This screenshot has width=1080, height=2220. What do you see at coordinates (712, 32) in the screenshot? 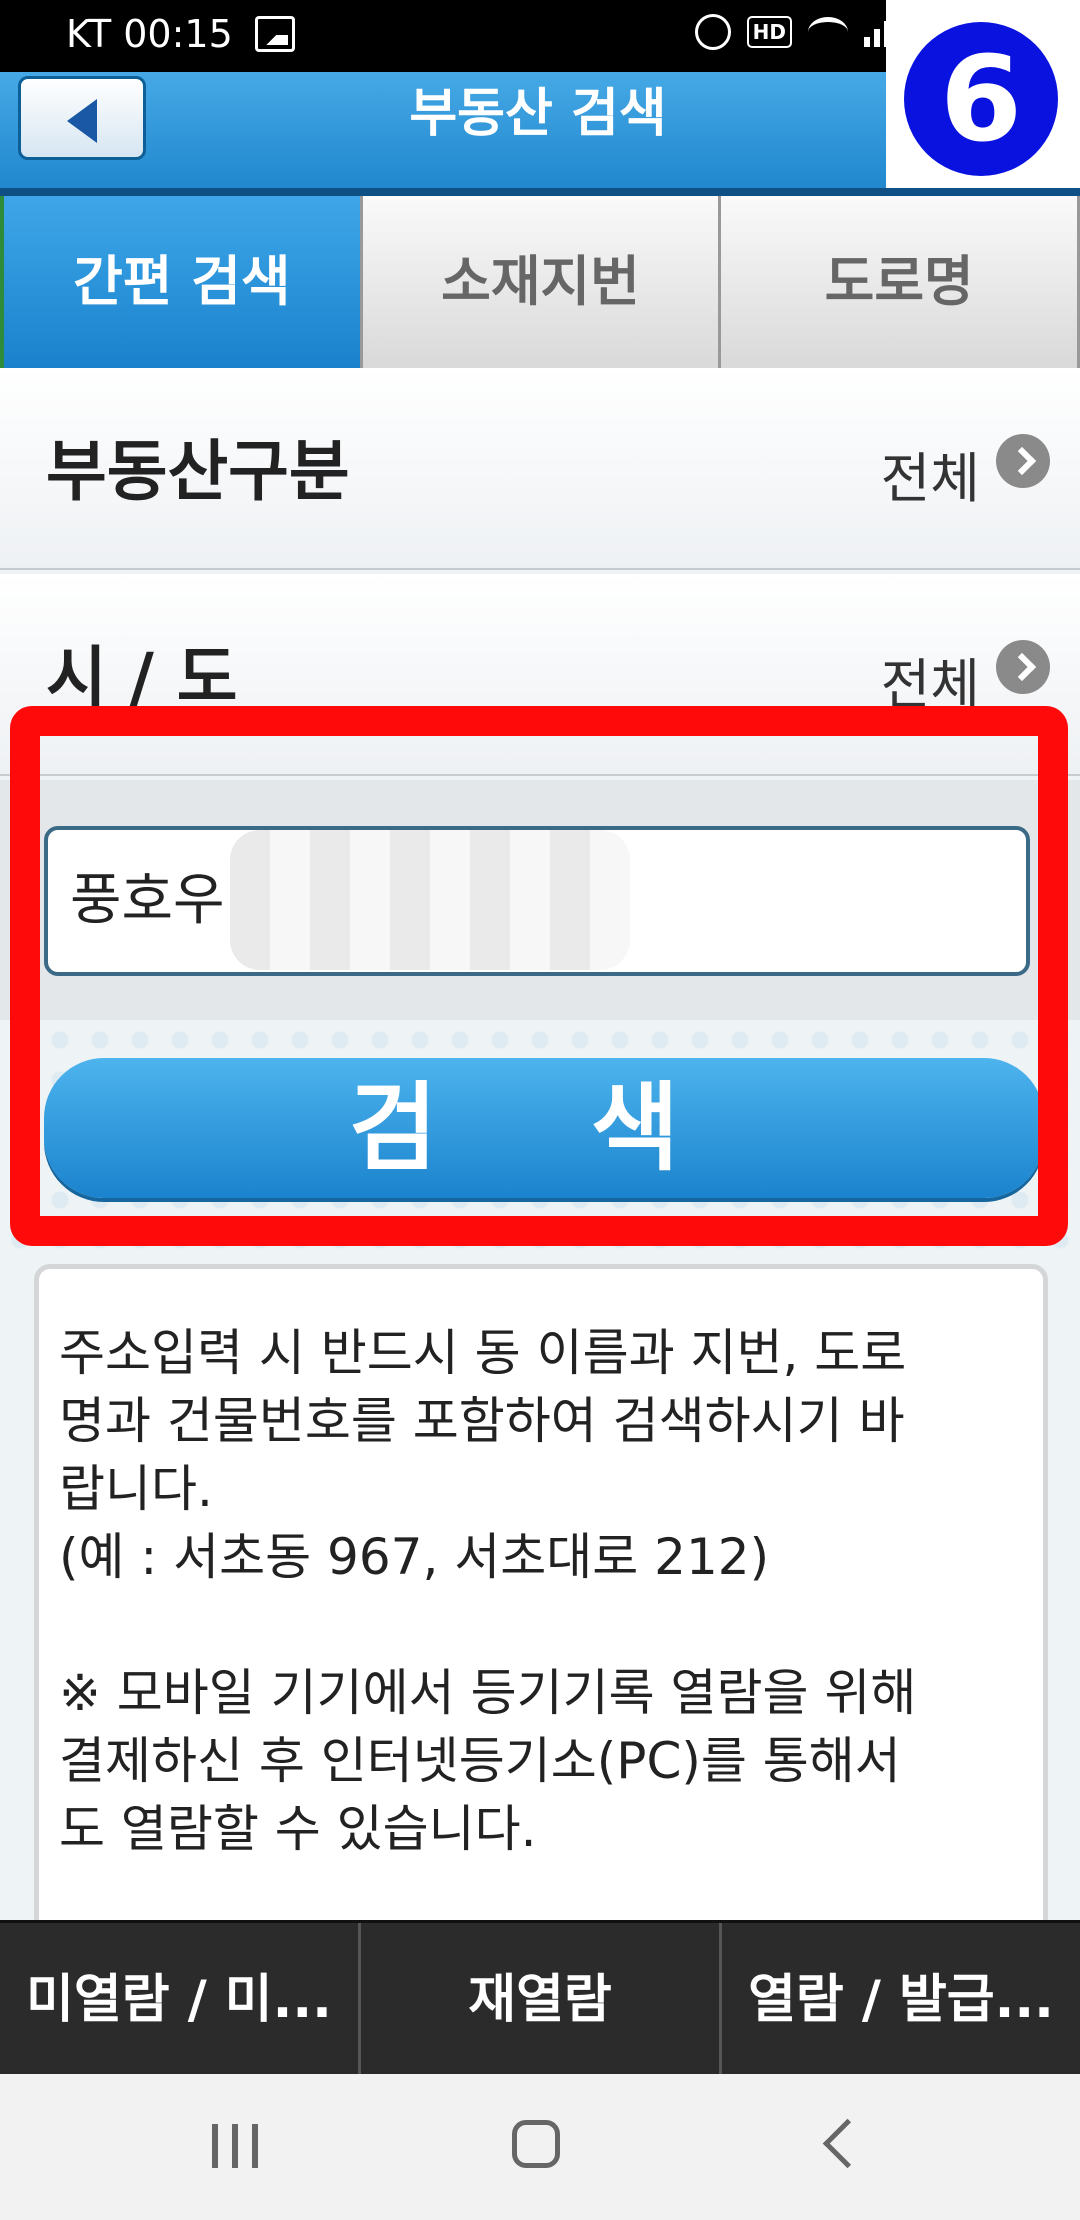
I see `alarm-icon` at bounding box center [712, 32].